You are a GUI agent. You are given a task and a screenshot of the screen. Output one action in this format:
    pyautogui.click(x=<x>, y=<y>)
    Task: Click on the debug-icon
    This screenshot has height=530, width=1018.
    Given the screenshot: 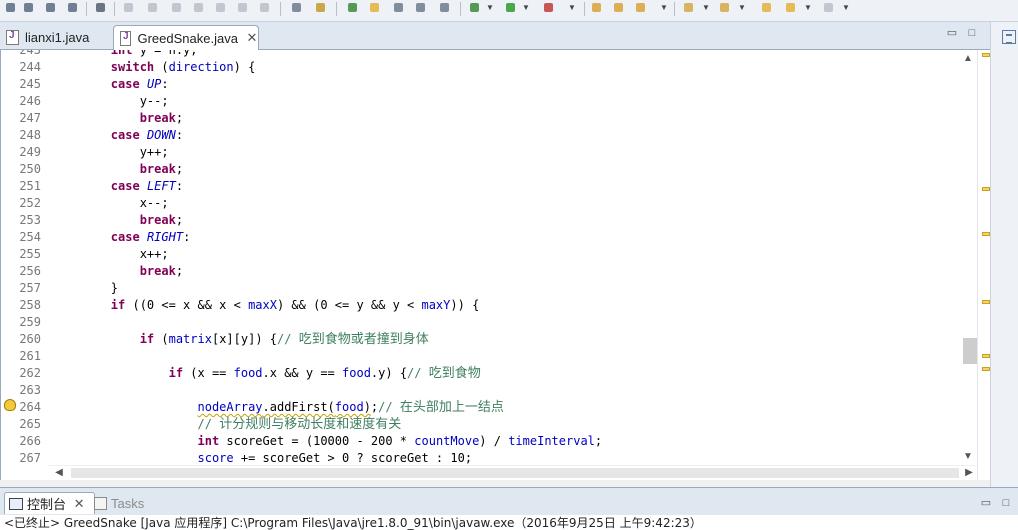 What is the action you would take?
    pyautogui.click(x=475, y=8)
    